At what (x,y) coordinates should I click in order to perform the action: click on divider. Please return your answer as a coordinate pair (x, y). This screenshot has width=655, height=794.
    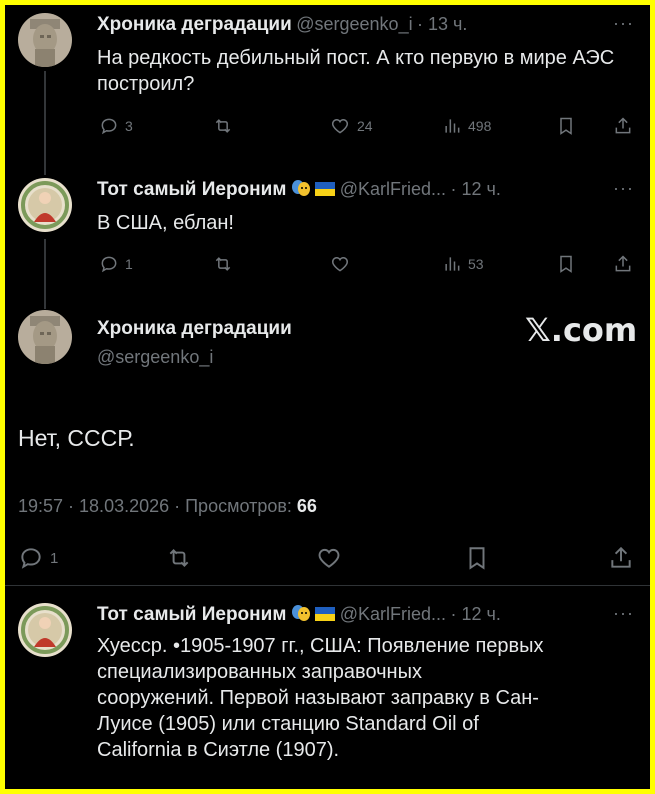
    Looking at the image, I should click on (327, 585).